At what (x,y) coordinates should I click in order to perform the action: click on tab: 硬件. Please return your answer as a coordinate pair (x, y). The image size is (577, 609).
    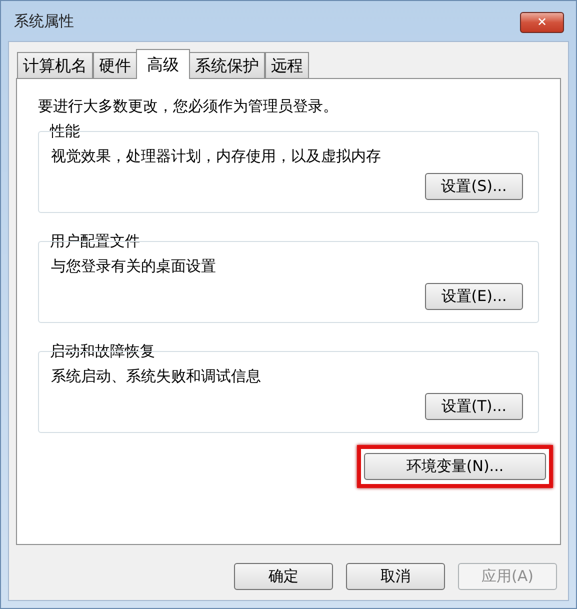
    Looking at the image, I should click on (115, 65).